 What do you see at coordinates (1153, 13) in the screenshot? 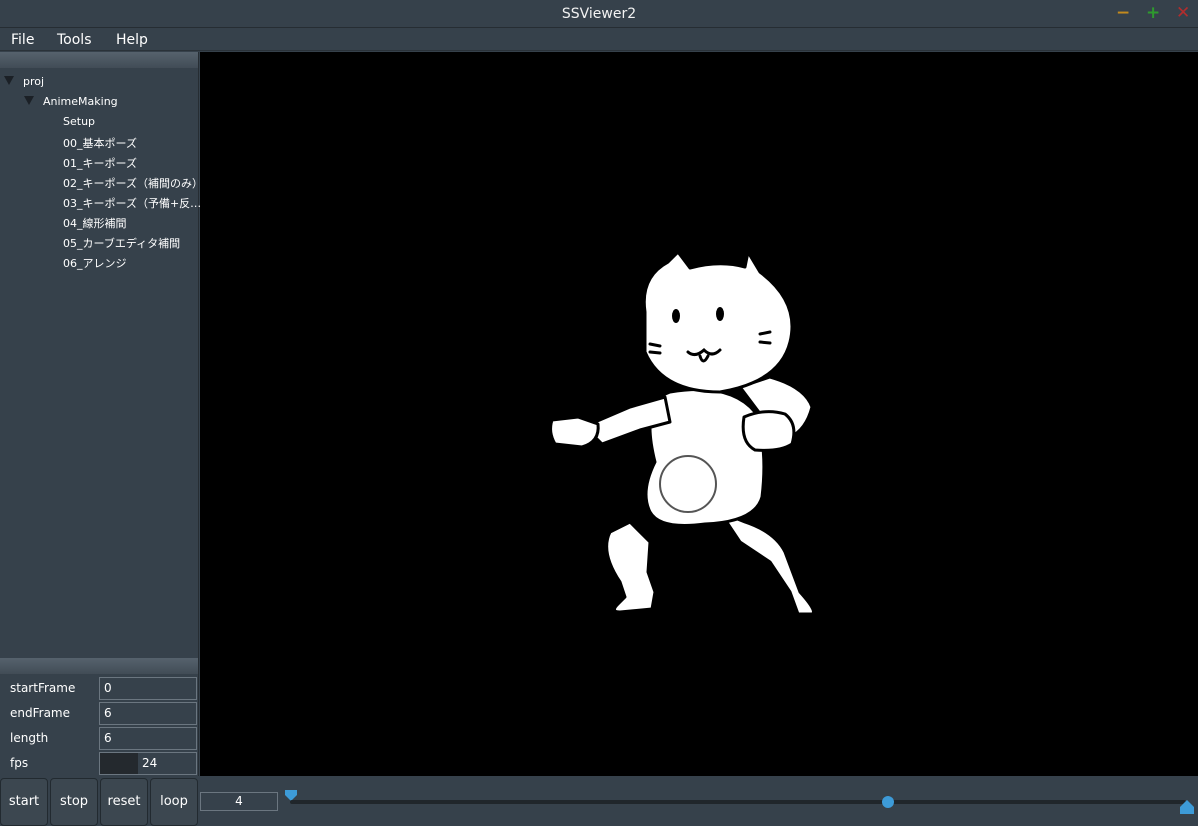
I see `maximize-icon: +` at bounding box center [1153, 13].